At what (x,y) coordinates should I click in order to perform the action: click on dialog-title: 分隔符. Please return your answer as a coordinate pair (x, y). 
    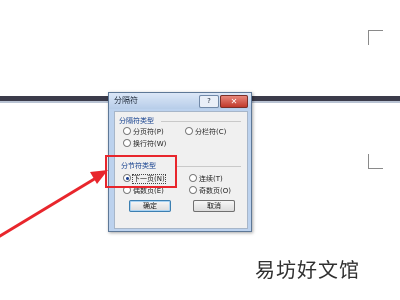
    Looking at the image, I should click on (126, 100).